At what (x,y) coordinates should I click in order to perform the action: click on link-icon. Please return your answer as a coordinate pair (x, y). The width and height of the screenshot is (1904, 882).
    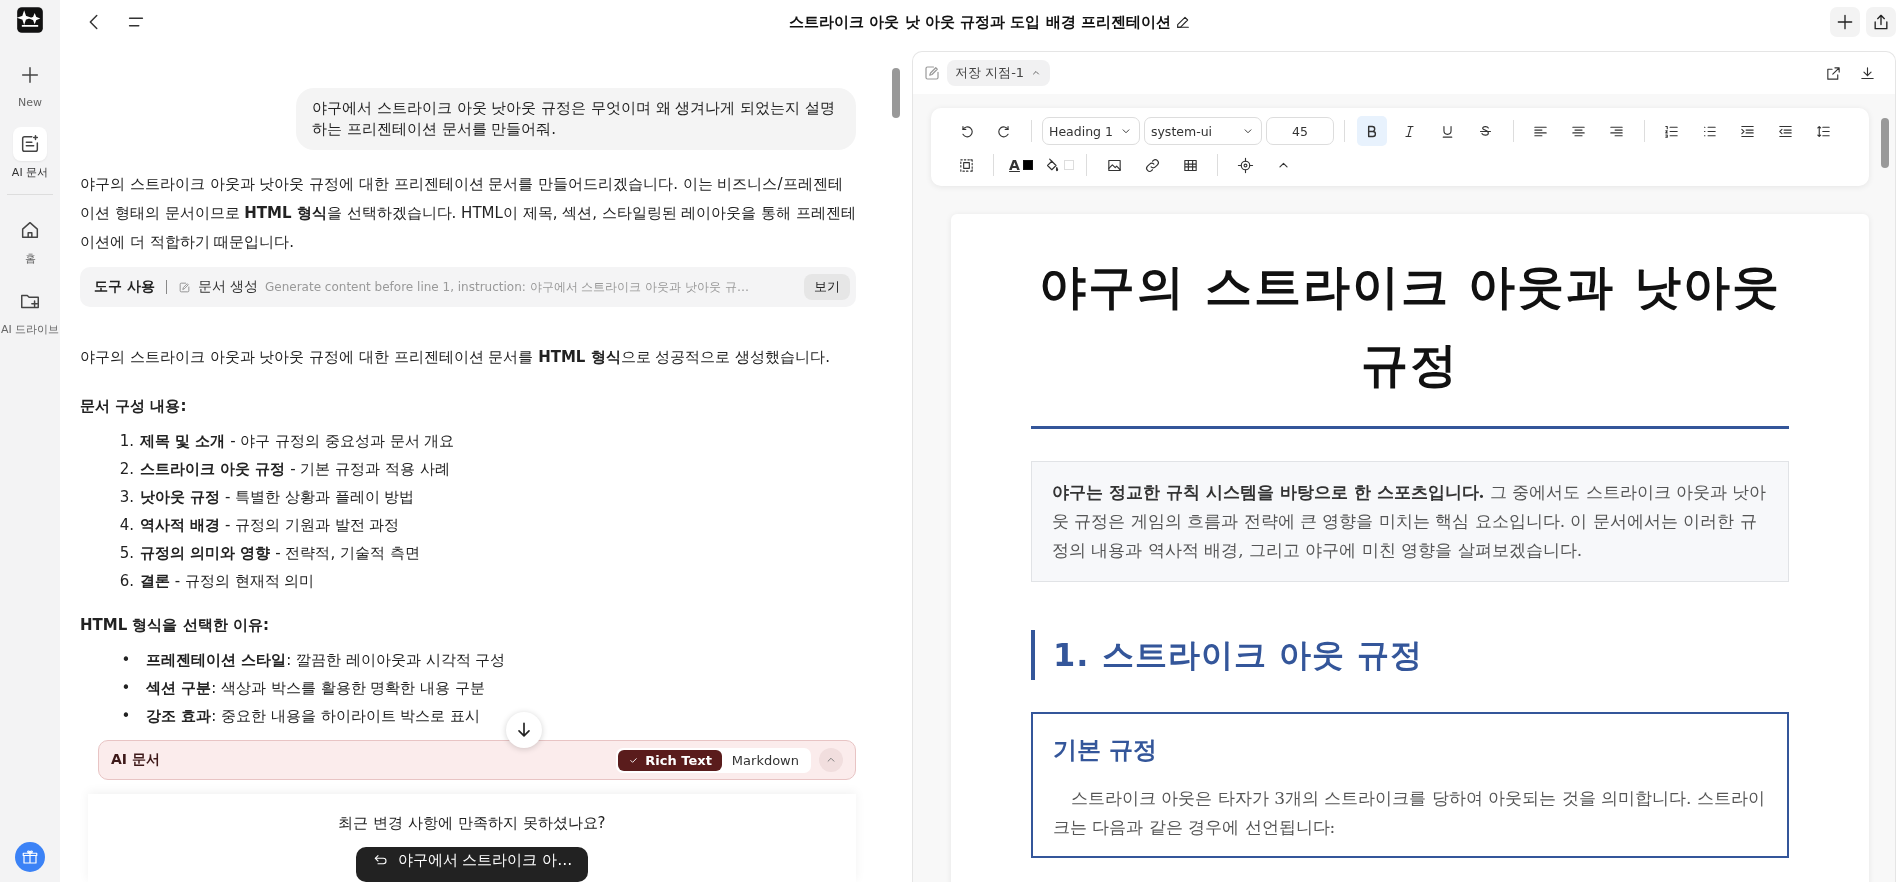
    Looking at the image, I should click on (1152, 165).